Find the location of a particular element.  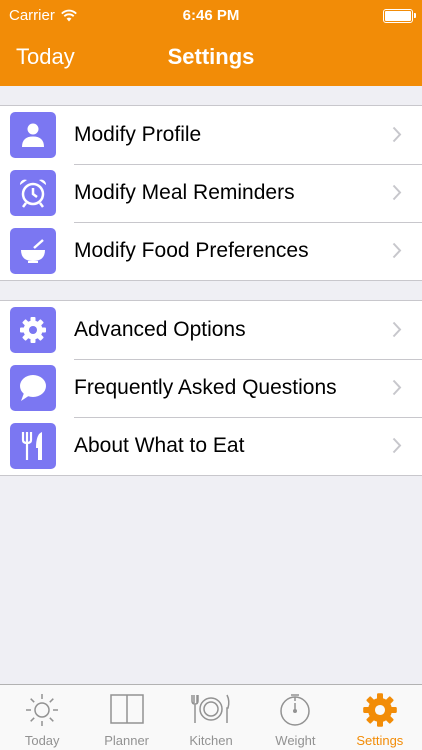

scale-icon is located at coordinates (295, 710).